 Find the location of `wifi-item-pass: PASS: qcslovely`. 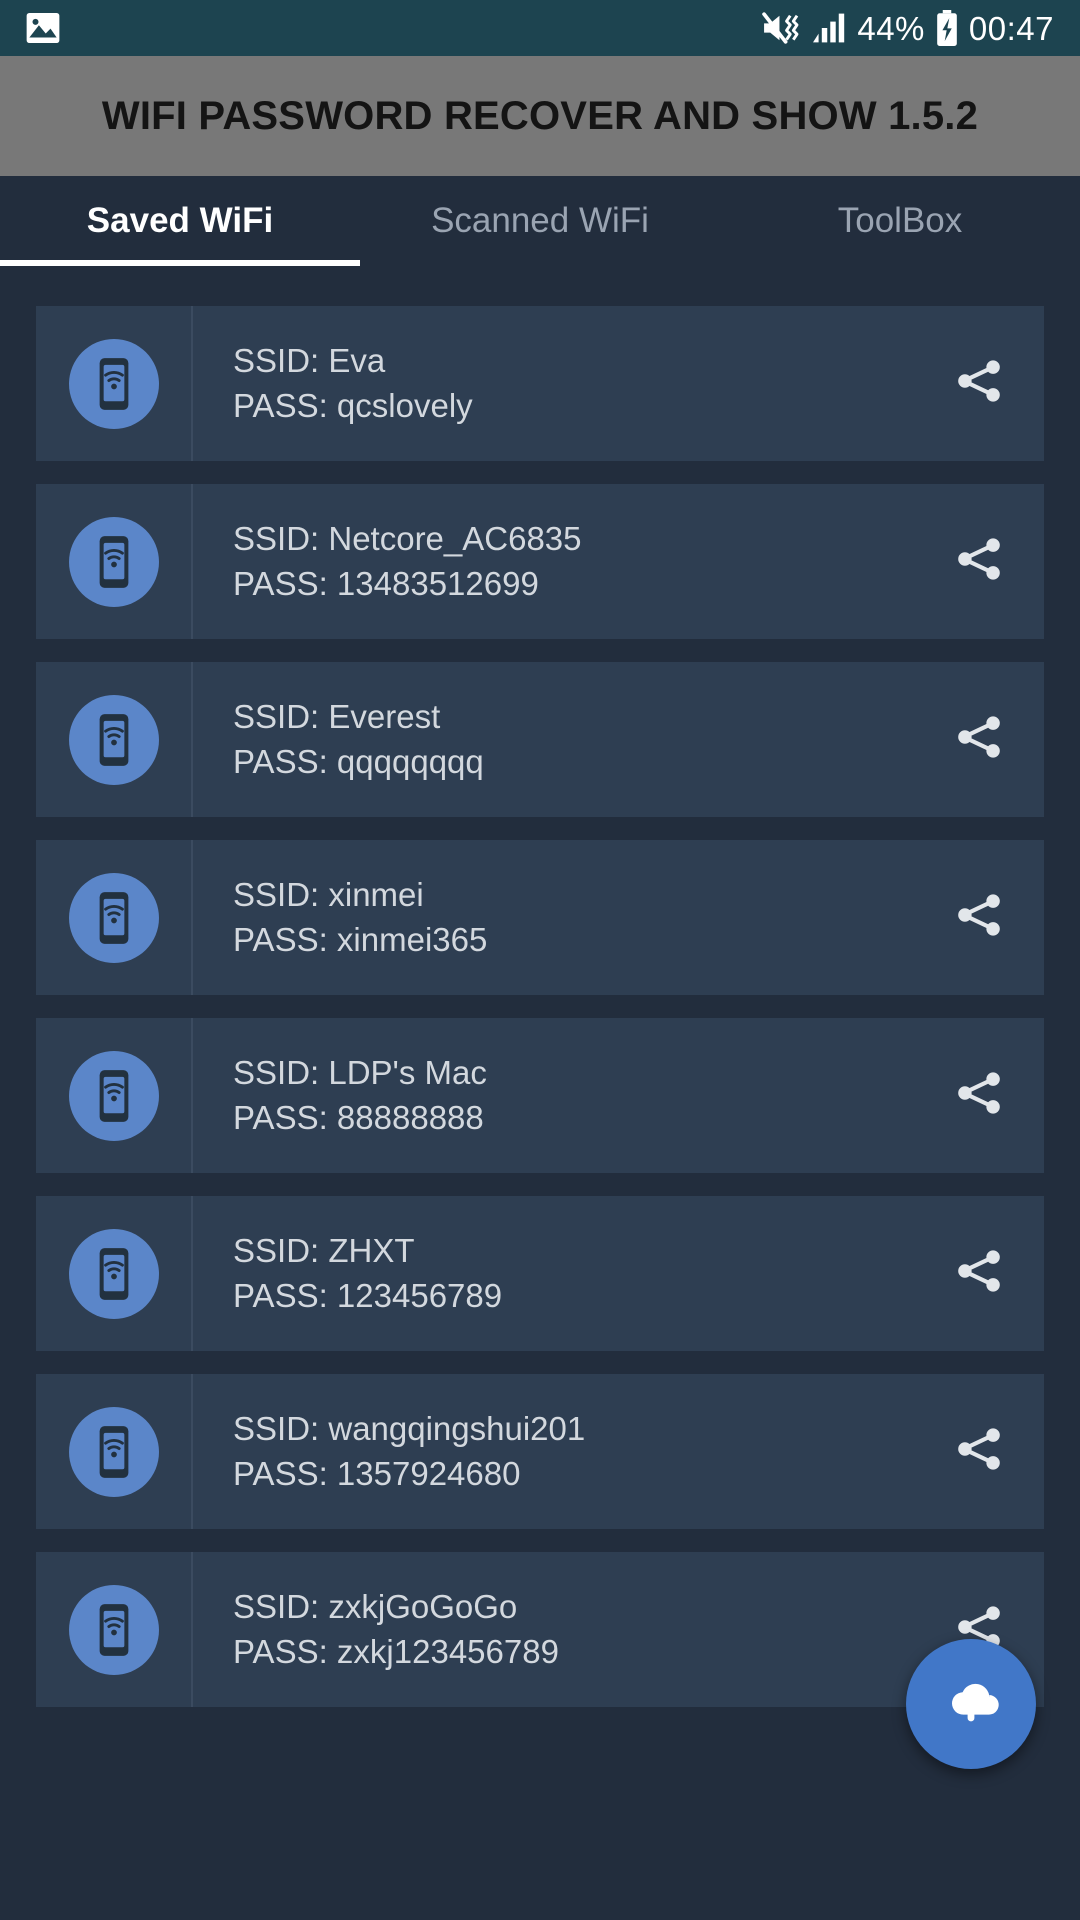

wifi-item-pass: PASS: qcslovely is located at coordinates (353, 405).